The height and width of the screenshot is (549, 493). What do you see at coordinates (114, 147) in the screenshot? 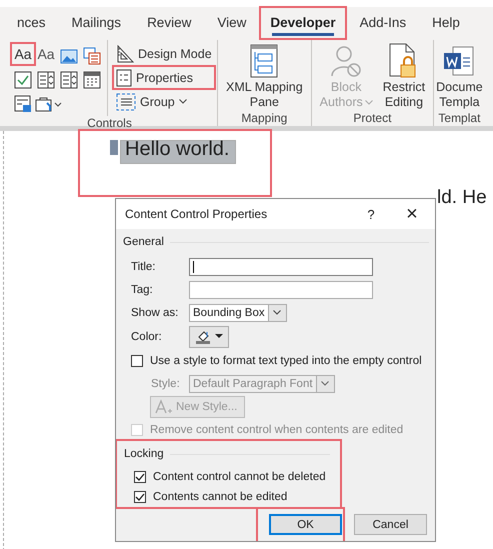
I see `control-handle` at bounding box center [114, 147].